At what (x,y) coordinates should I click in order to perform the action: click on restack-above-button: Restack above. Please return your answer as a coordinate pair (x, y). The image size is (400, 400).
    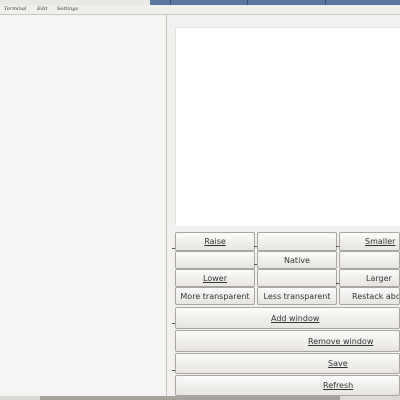
    Looking at the image, I should click on (369, 296).